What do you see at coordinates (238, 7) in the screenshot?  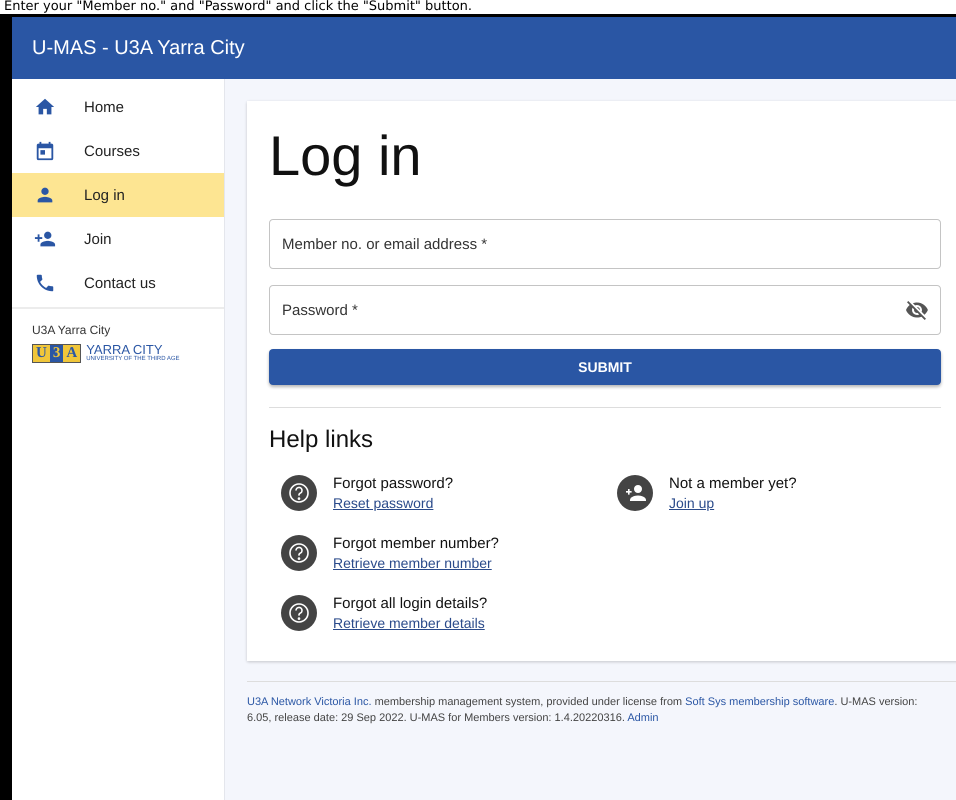 I see `instruction-text: Enter your "Member no." and "Password" and click the "Submit" button.` at bounding box center [238, 7].